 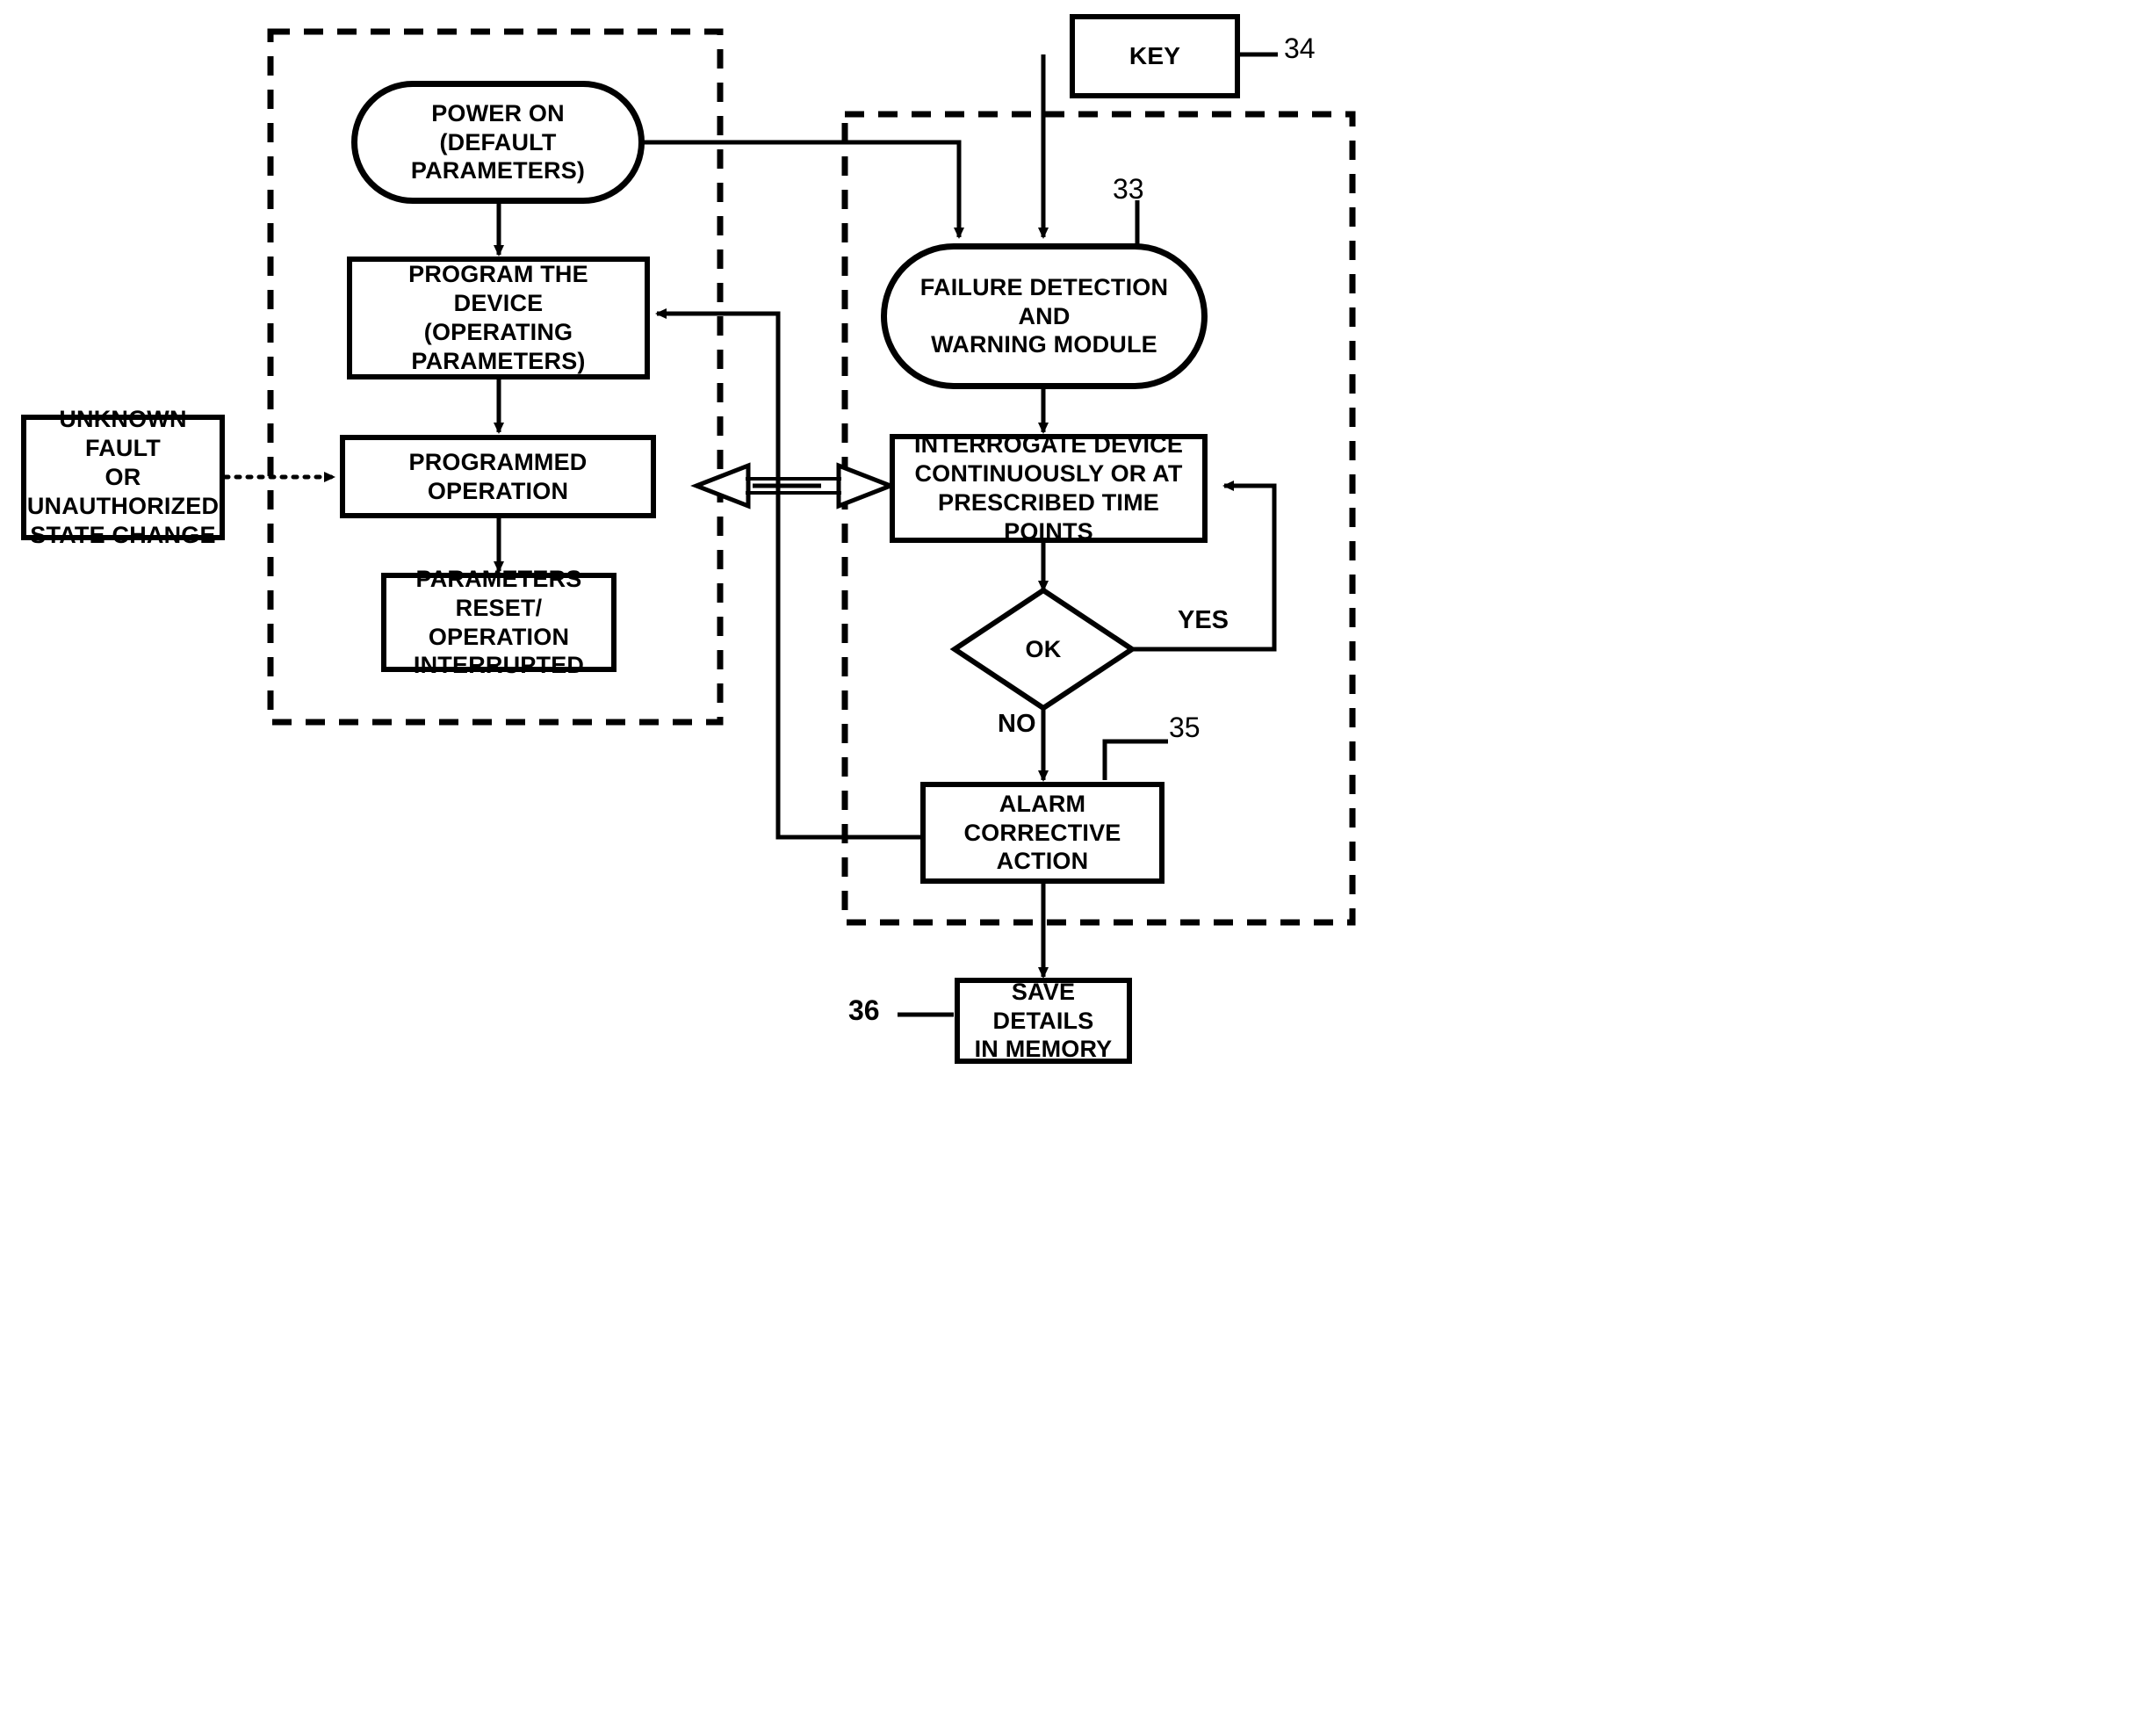 I want to click on bidirectional-link-arrow, so click(x=793, y=486).